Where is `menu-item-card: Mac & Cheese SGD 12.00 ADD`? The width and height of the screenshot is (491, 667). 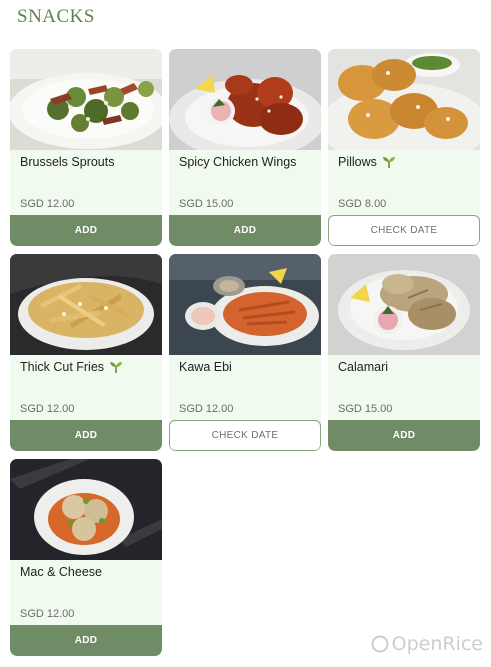 menu-item-card: Mac & Cheese SGD 12.00 ADD is located at coordinates (86, 557).